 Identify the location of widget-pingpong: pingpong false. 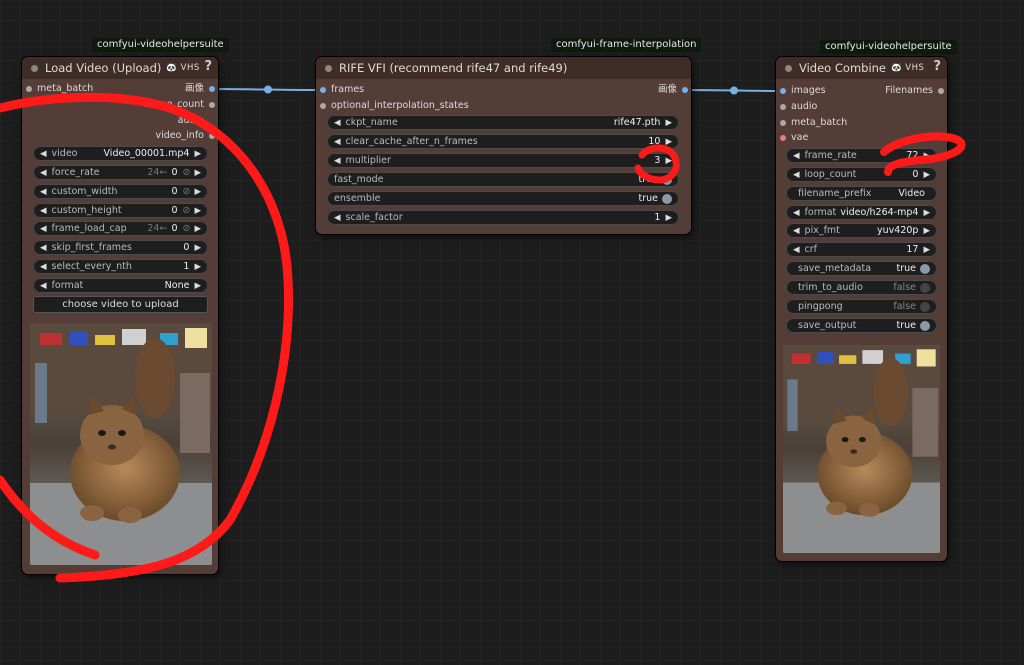
(861, 306).